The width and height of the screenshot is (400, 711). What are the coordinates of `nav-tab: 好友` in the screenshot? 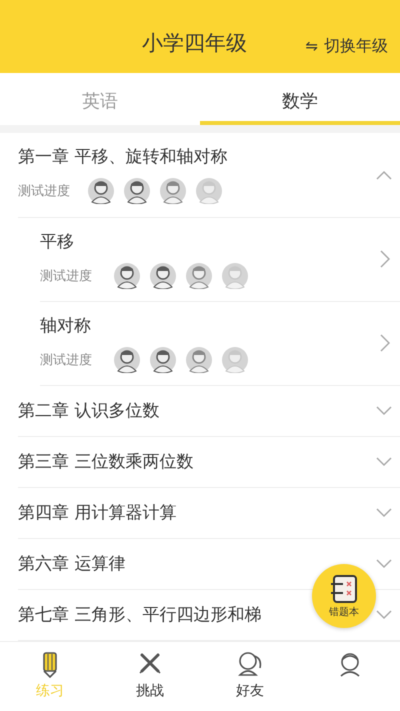 It's located at (250, 676).